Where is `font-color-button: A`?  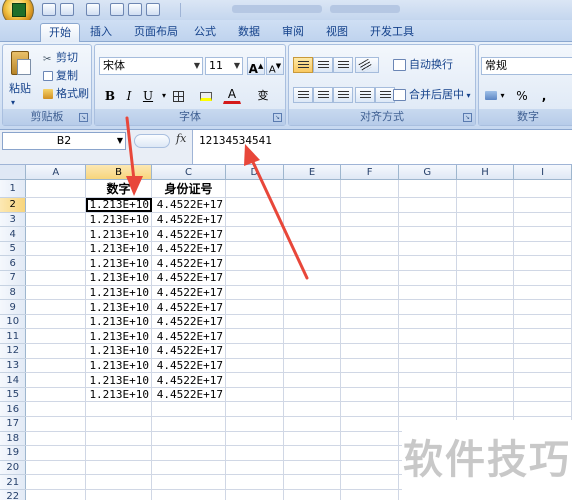
font-color-button: A is located at coordinates (232, 95).